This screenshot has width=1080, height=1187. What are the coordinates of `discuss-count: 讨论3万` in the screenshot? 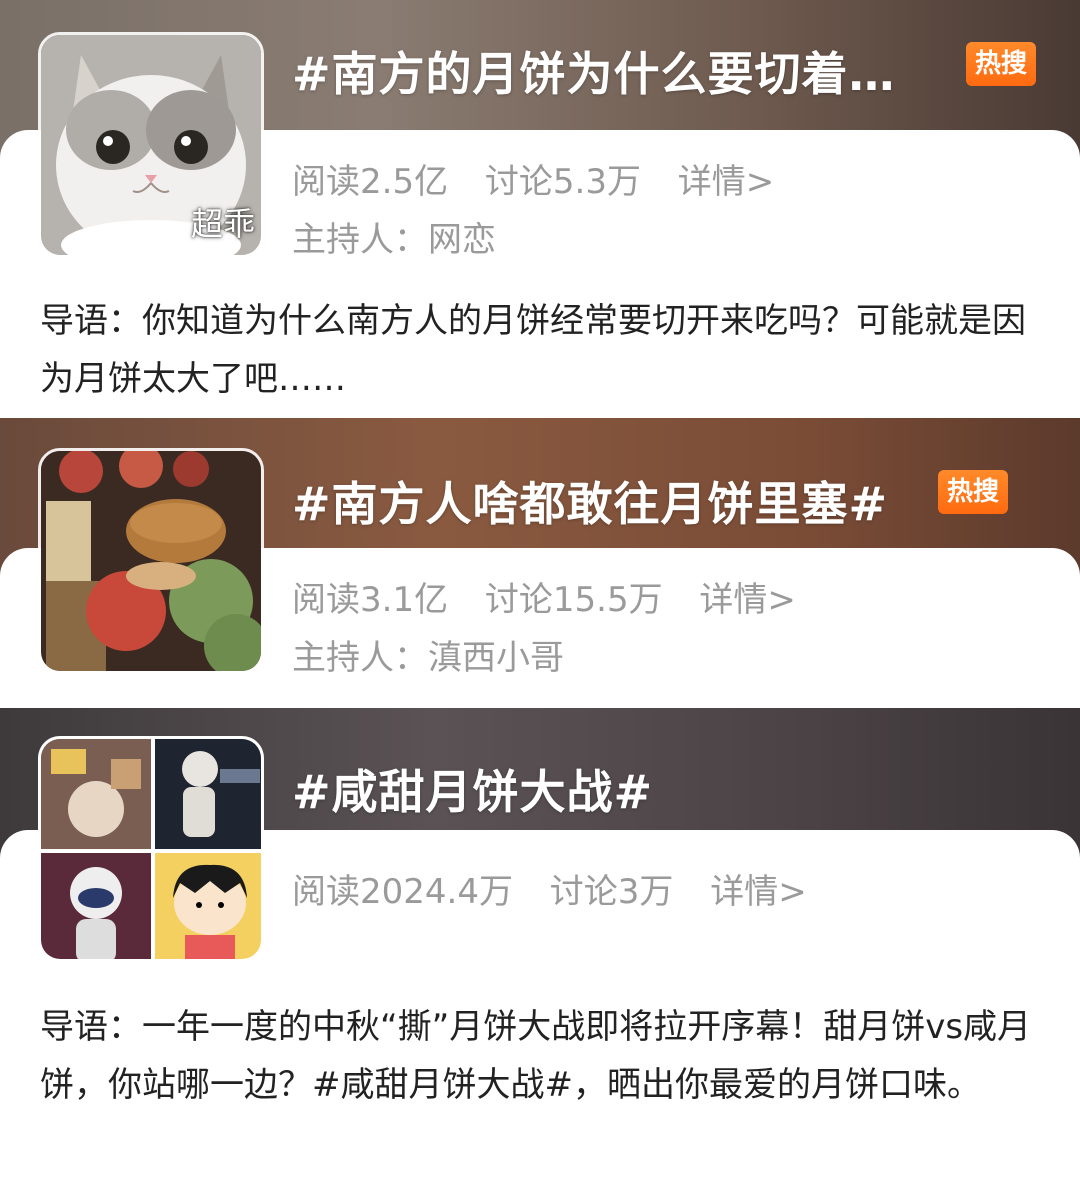 It's located at (611, 892).